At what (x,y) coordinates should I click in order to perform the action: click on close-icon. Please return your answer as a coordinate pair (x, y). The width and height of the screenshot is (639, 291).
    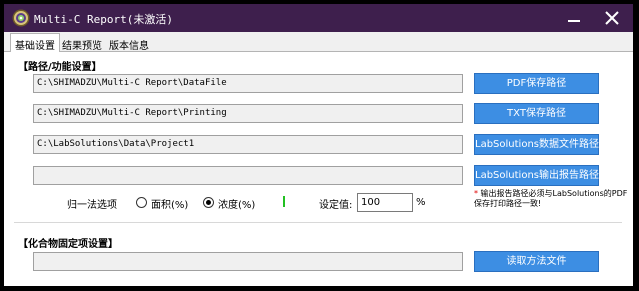
    Looking at the image, I should click on (612, 18).